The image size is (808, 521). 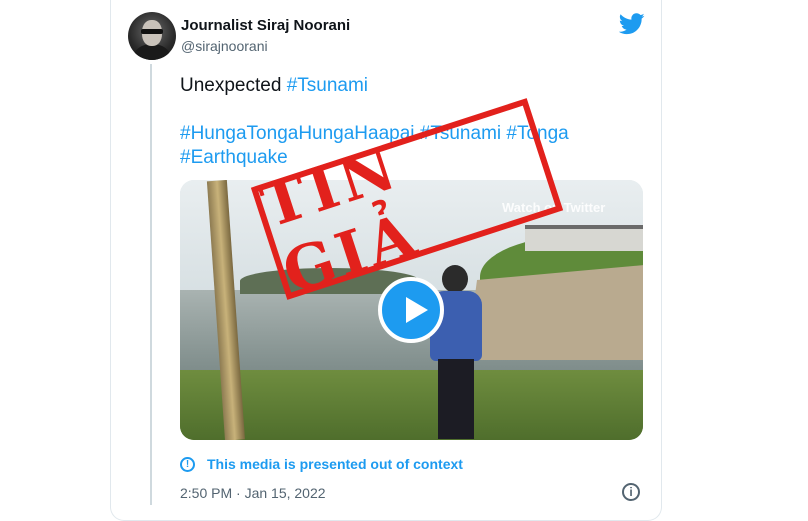 What do you see at coordinates (631, 492) in the screenshot?
I see `info-icon: i` at bounding box center [631, 492].